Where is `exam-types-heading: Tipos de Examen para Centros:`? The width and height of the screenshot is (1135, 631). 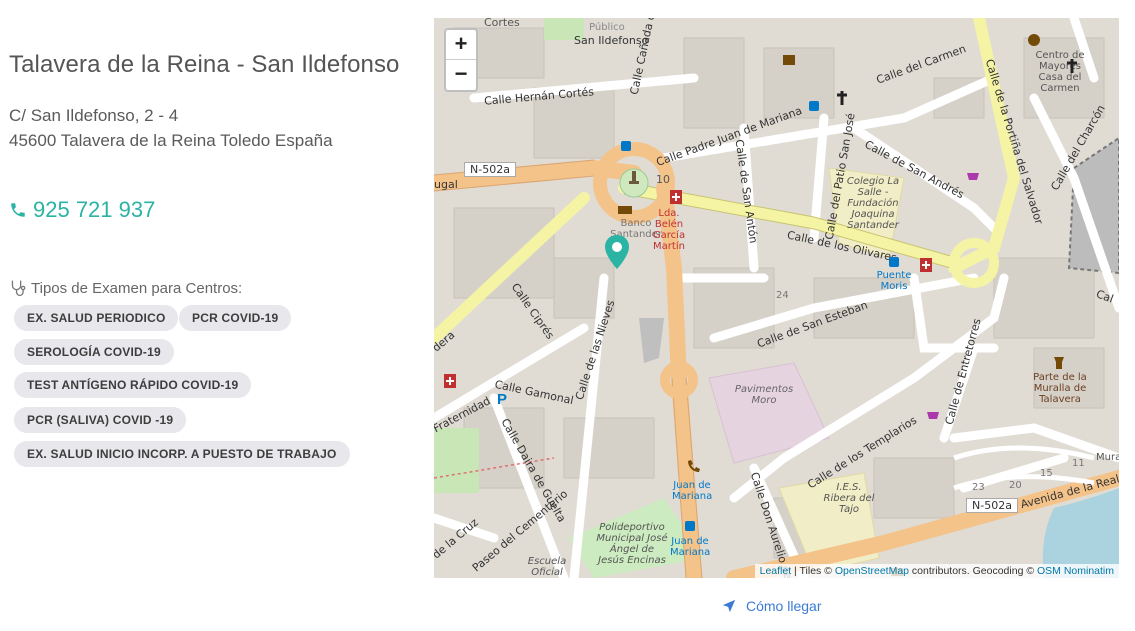 exam-types-heading: Tipos de Examen para Centros: is located at coordinates (125, 288).